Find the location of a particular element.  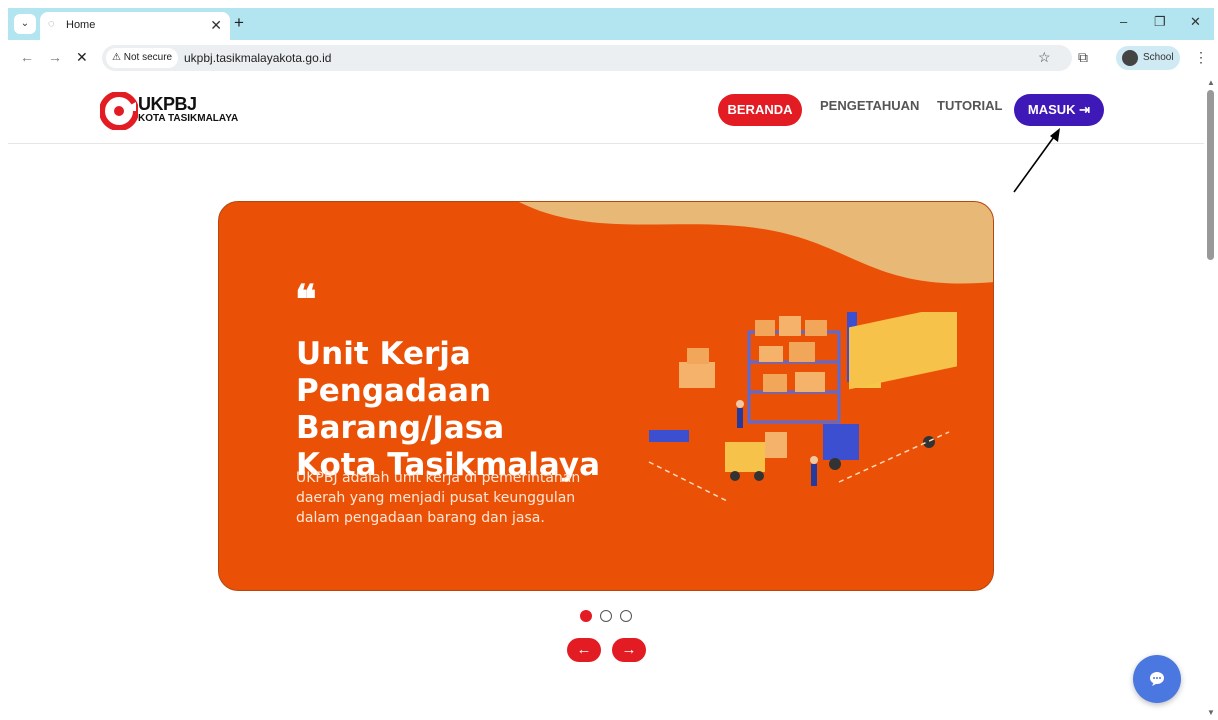

nav-beranda-button: BERANDA is located at coordinates (760, 110).